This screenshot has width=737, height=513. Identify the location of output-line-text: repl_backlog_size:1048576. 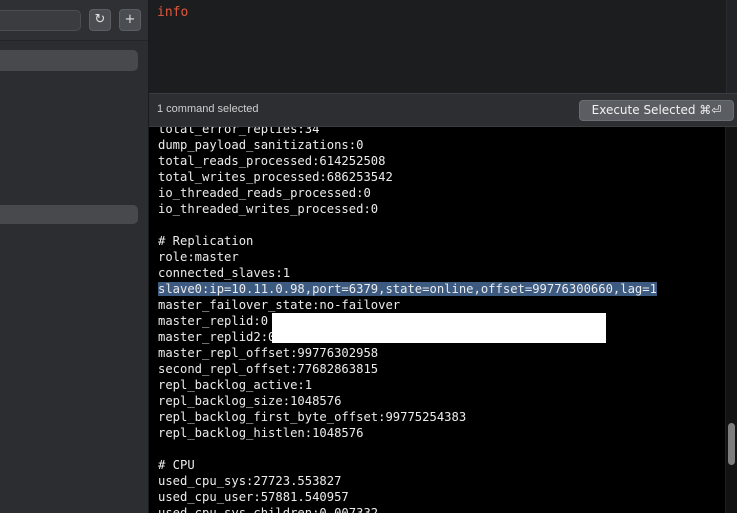
(250, 401).